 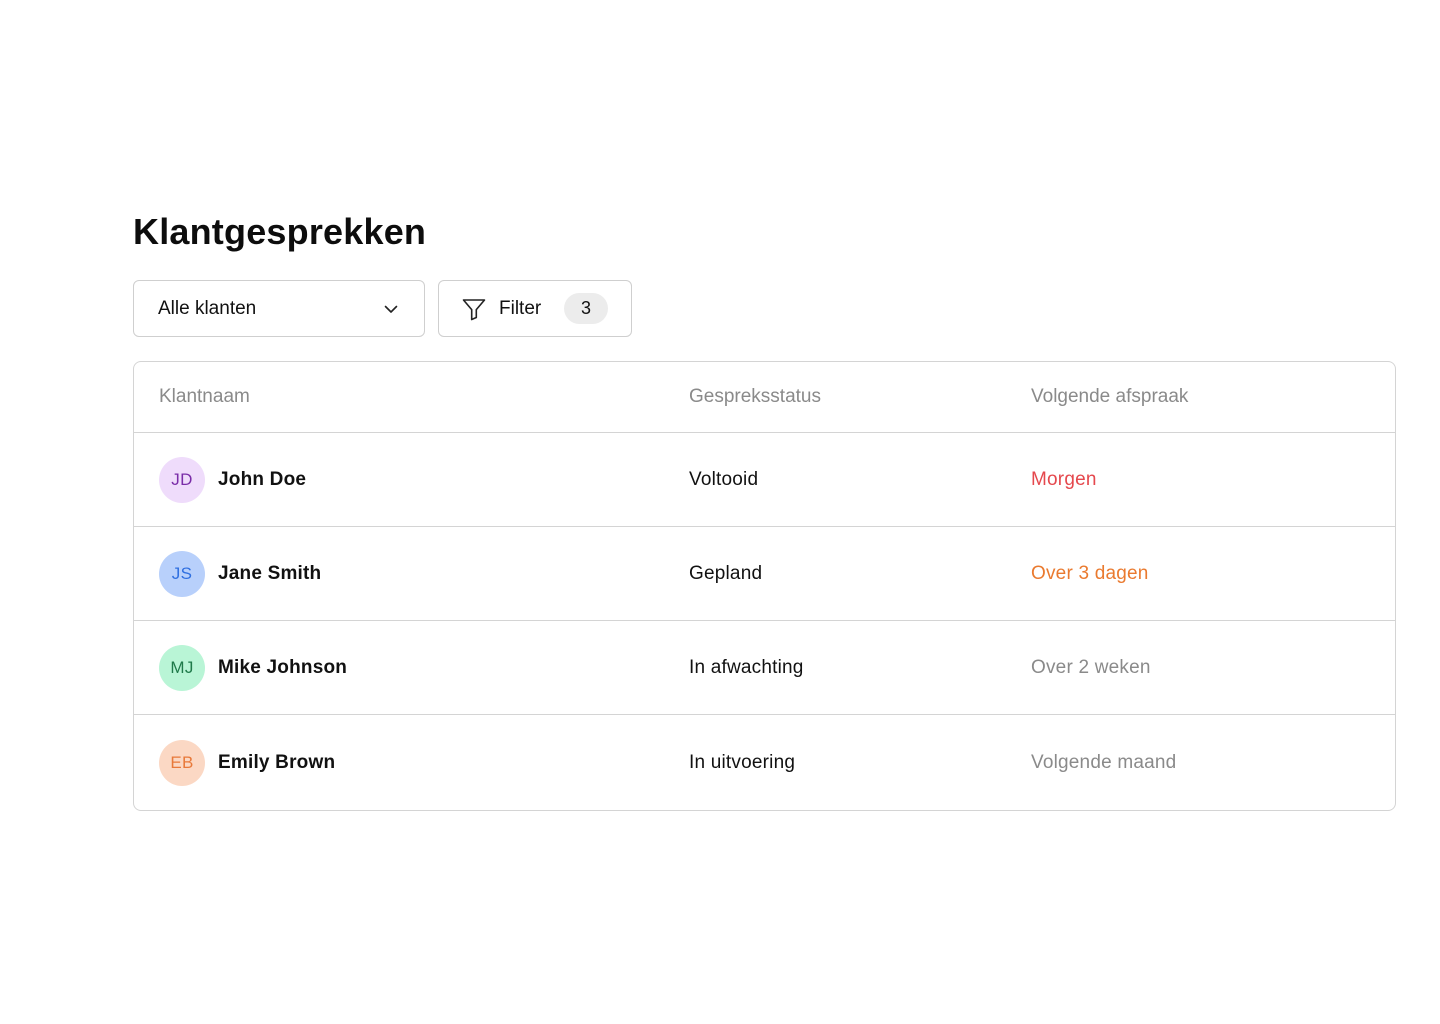 I want to click on filter-count-badge: 3, so click(x=586, y=308).